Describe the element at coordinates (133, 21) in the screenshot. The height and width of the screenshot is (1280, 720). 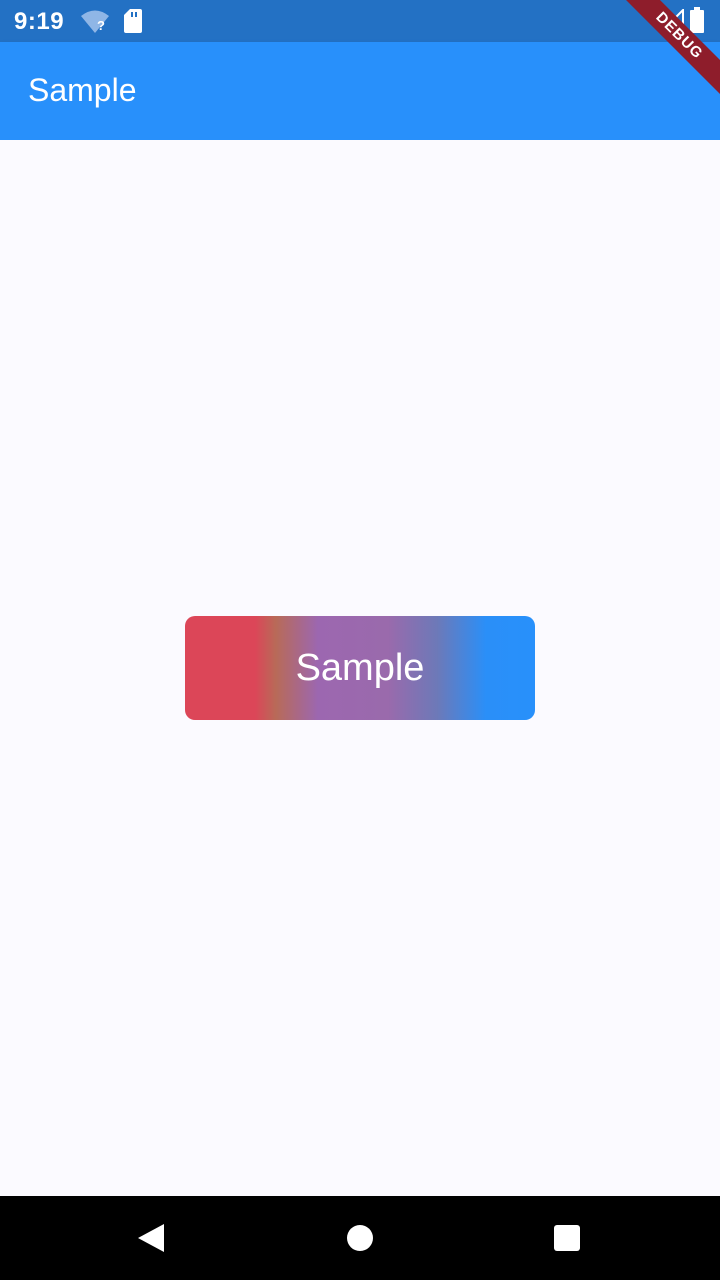
I see `sd-card-icon` at that location.